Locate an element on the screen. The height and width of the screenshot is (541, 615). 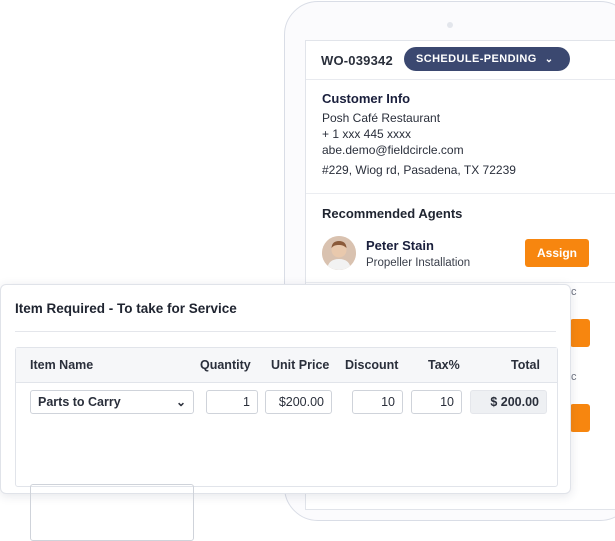
customer-name: Posh Café Restaurant is located at coordinates (381, 118).